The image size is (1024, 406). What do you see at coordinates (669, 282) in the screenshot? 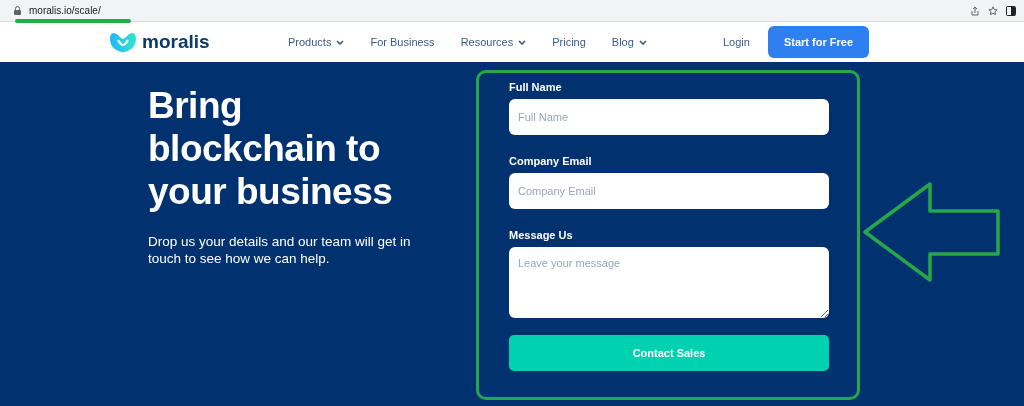
I see `message-field: Leave your message` at bounding box center [669, 282].